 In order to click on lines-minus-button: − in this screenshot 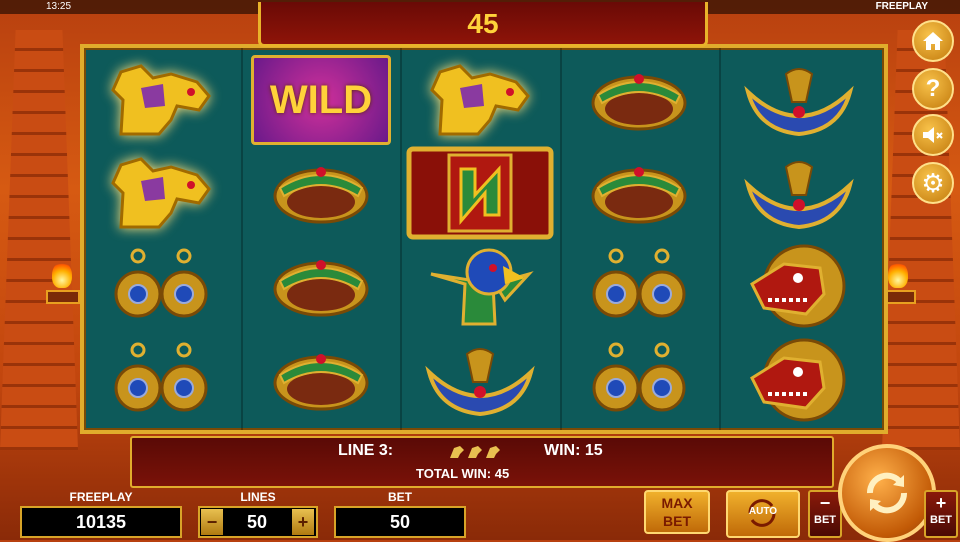, I will do `click(212, 522)`.